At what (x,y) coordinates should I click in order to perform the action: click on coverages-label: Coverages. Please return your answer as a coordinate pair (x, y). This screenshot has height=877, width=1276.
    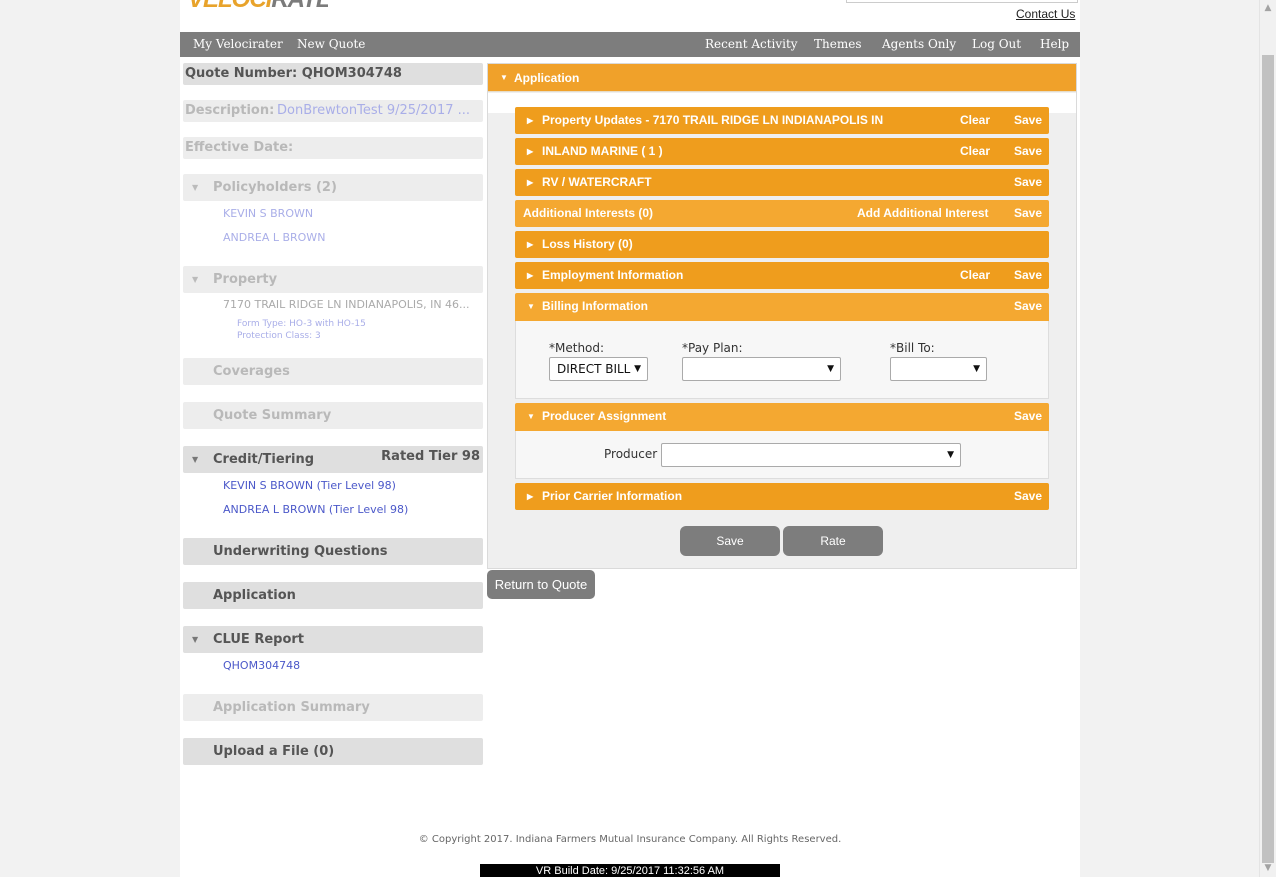
    Looking at the image, I should click on (251, 371).